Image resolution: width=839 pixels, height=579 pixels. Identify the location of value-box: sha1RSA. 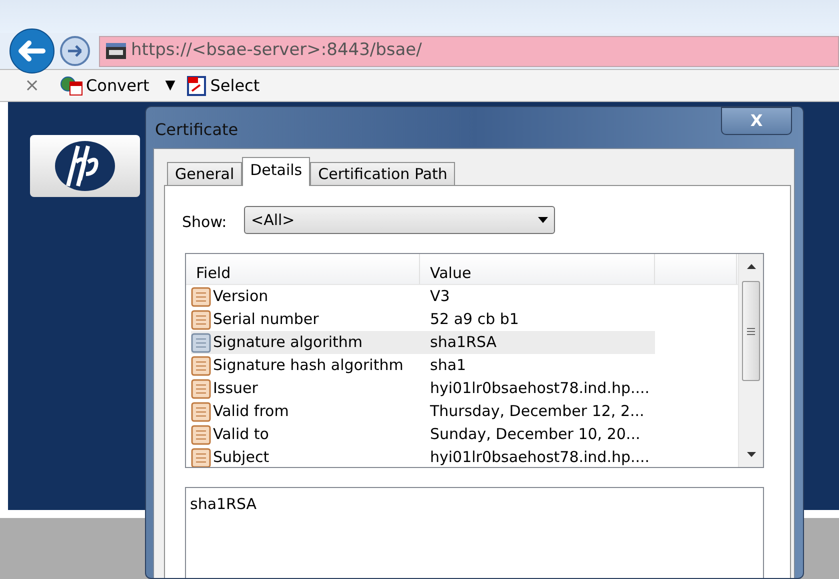
(474, 532).